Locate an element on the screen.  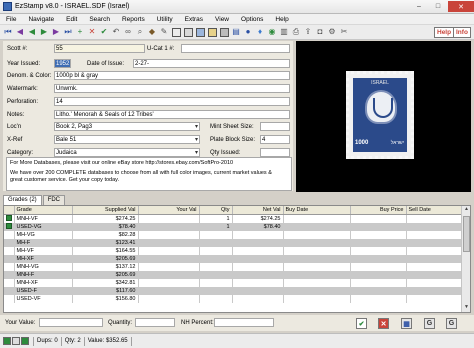
menu-utility: Utility is located at coordinates (165, 19).